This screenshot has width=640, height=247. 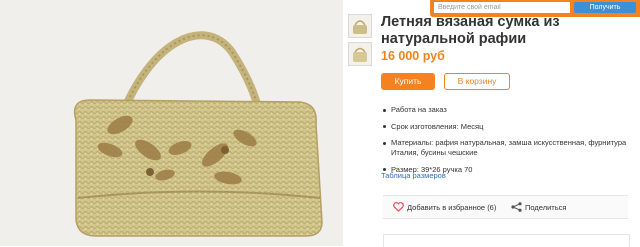 I want to click on get-button: Получить, so click(x=605, y=7).